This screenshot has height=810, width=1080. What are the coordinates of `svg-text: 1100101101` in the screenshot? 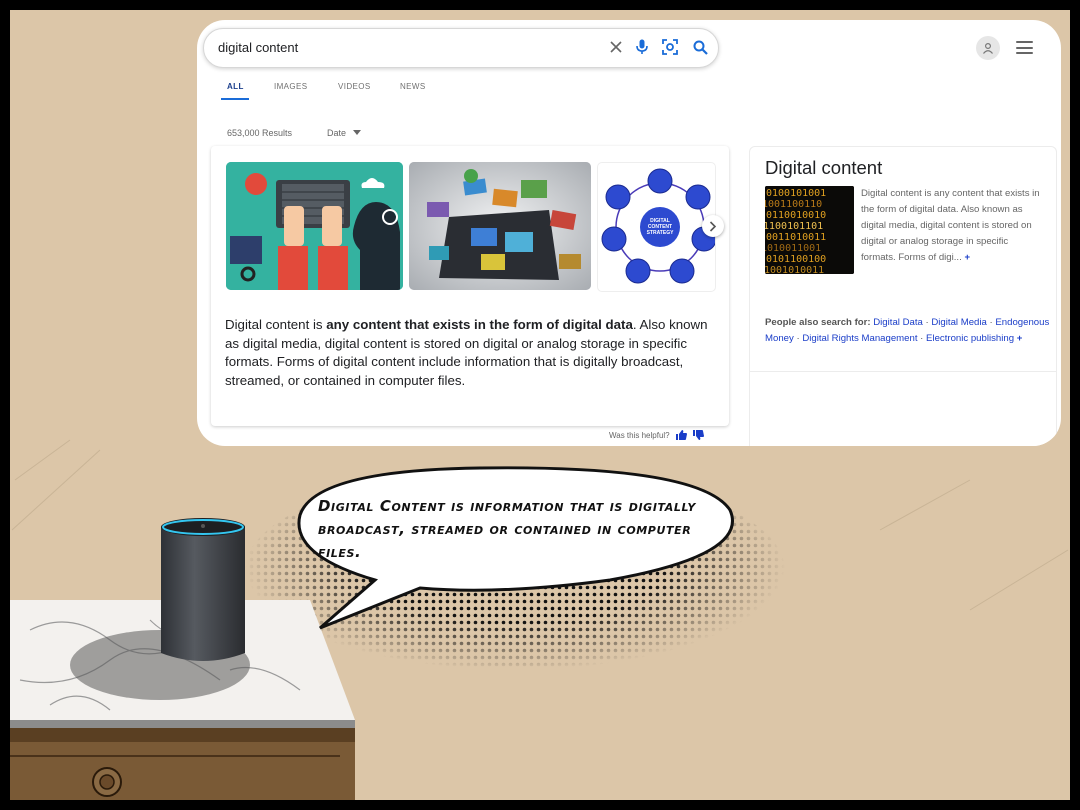 It's located at (794, 226).